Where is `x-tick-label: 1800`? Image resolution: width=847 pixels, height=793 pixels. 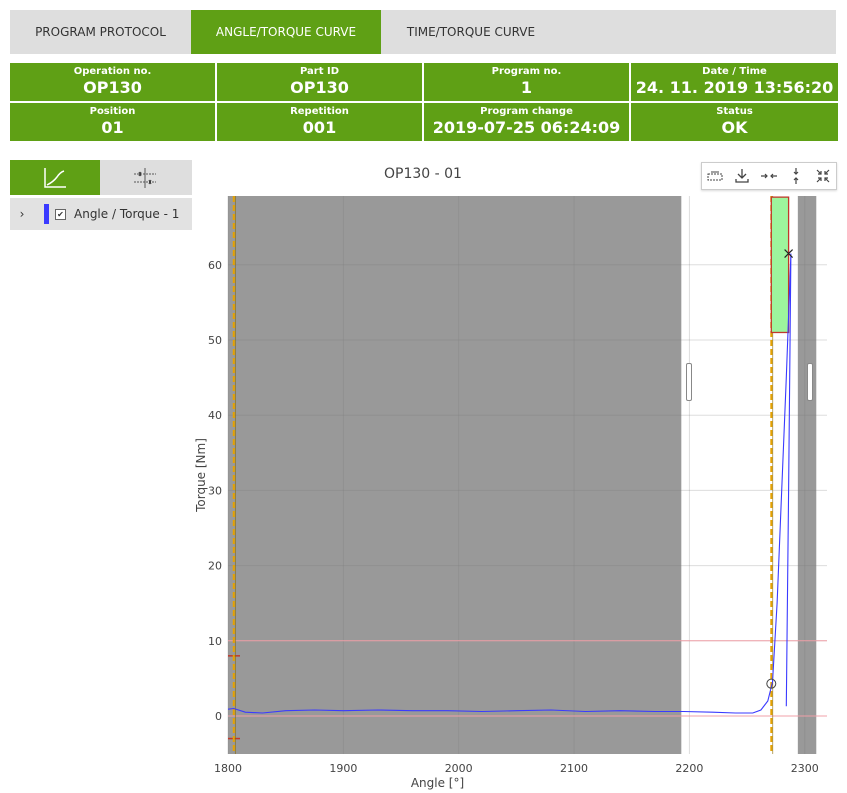
x-tick-label: 1800 is located at coordinates (228, 768).